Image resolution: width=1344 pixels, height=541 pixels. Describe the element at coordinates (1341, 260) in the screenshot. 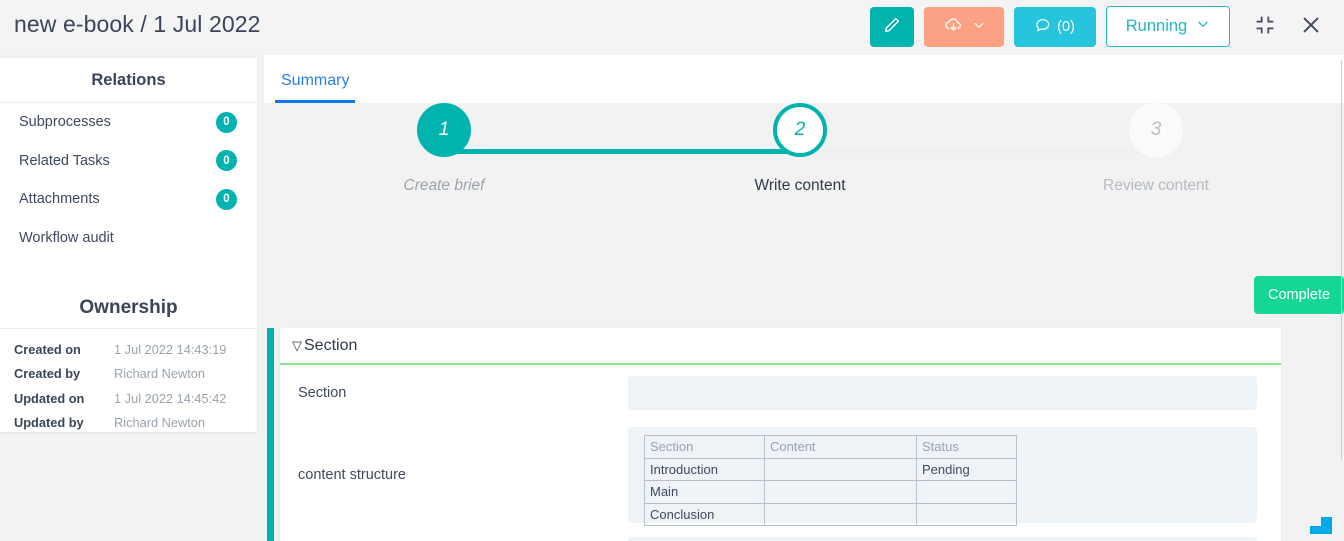

I see `scrollbar-track` at that location.